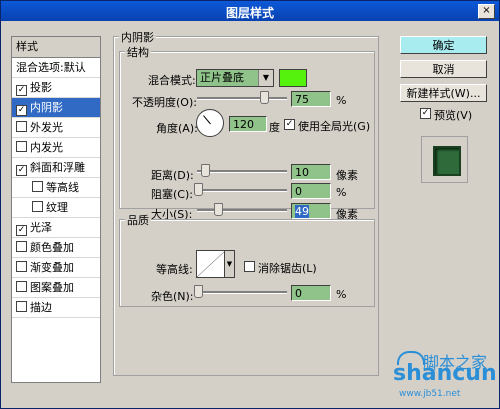 This screenshot has height=409, width=500. Describe the element at coordinates (443, 45) in the screenshot. I see `ok-button: 确定` at that location.